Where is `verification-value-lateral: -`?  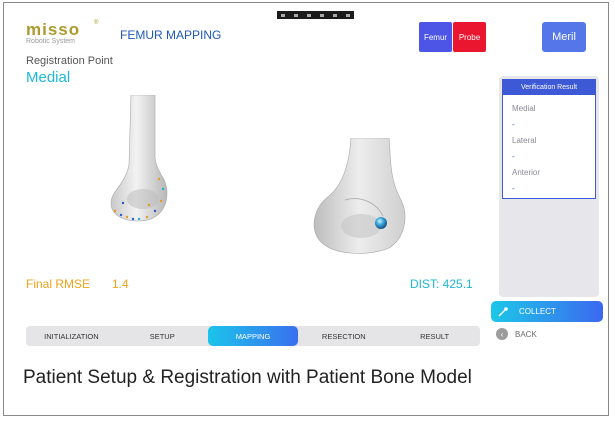 verification-value-lateral: - is located at coordinates (513, 156).